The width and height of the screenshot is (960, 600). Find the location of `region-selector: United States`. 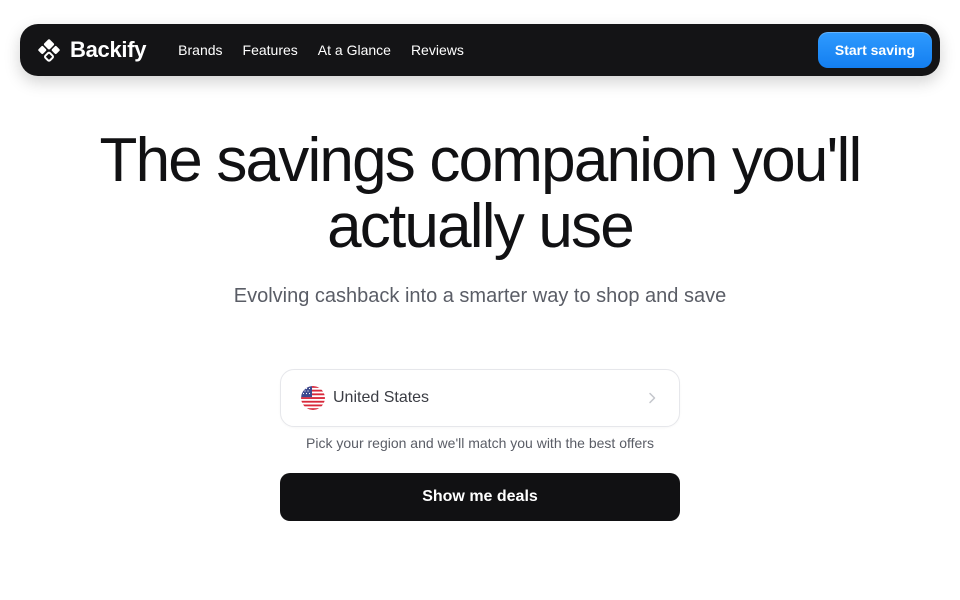

region-selector: United States is located at coordinates (480, 398).